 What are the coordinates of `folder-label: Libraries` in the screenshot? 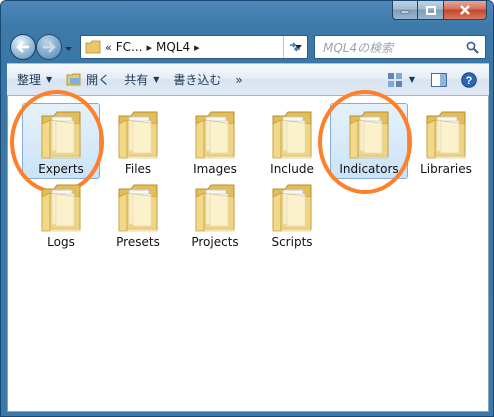 It's located at (446, 169).